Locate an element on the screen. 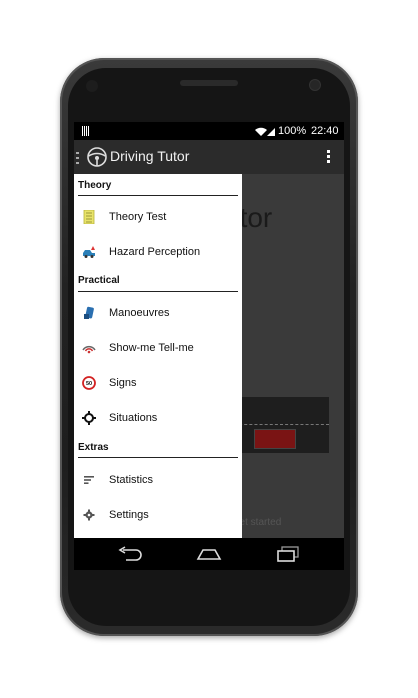  speed-sign-value: 50 is located at coordinates (89, 384).